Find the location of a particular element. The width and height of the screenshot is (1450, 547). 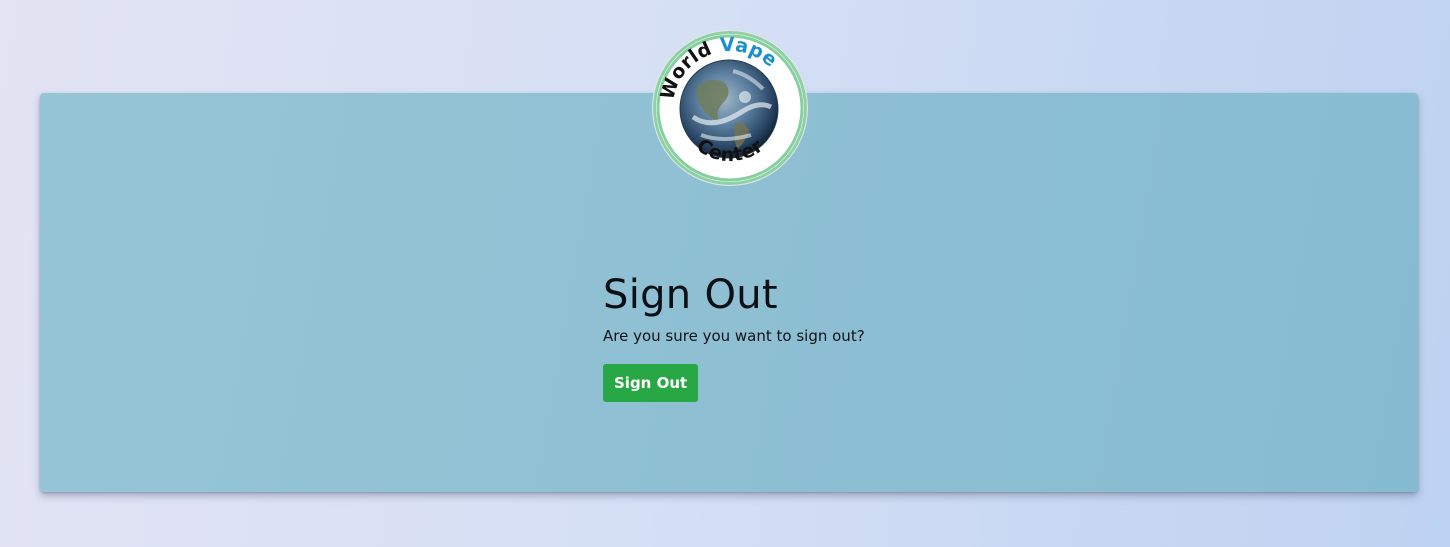

earth-globe-icon is located at coordinates (729, 109).